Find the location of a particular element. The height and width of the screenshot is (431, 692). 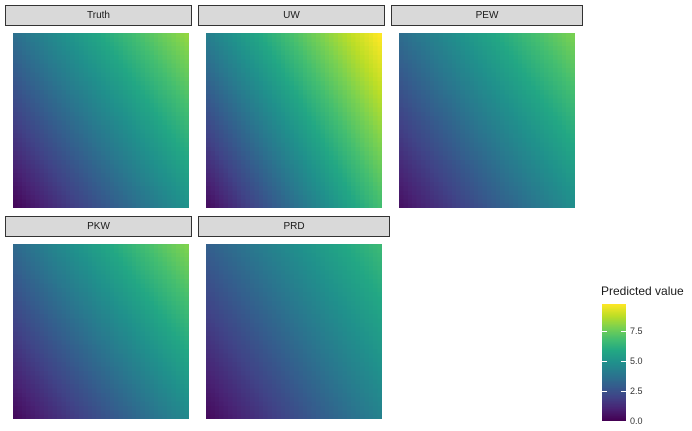

heatmap-panel-pkw is located at coordinates (101, 331).